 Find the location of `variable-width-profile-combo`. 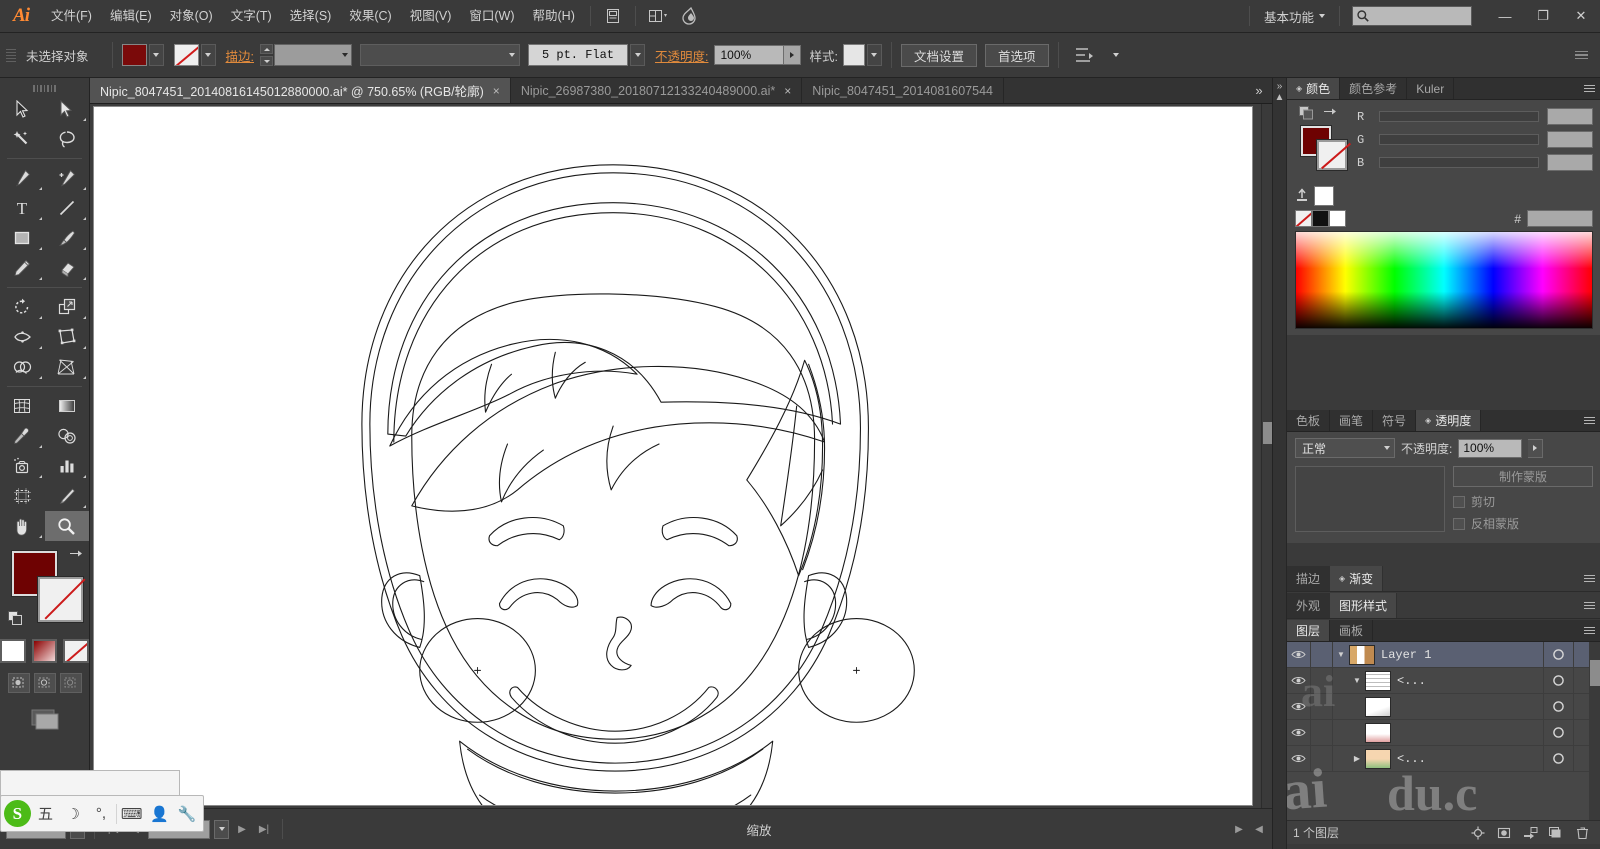

variable-width-profile-combo is located at coordinates (440, 55).